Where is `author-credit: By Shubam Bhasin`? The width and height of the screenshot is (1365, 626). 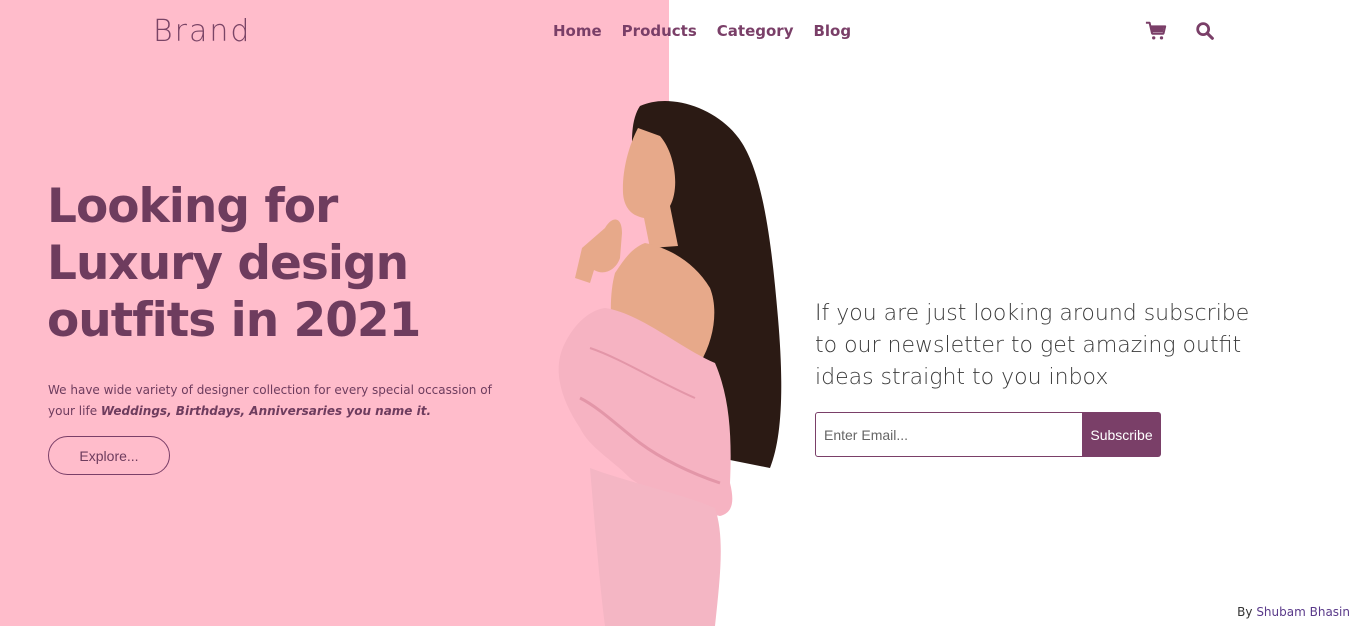
author-credit: By Shubam Bhasin is located at coordinates (1293, 612).